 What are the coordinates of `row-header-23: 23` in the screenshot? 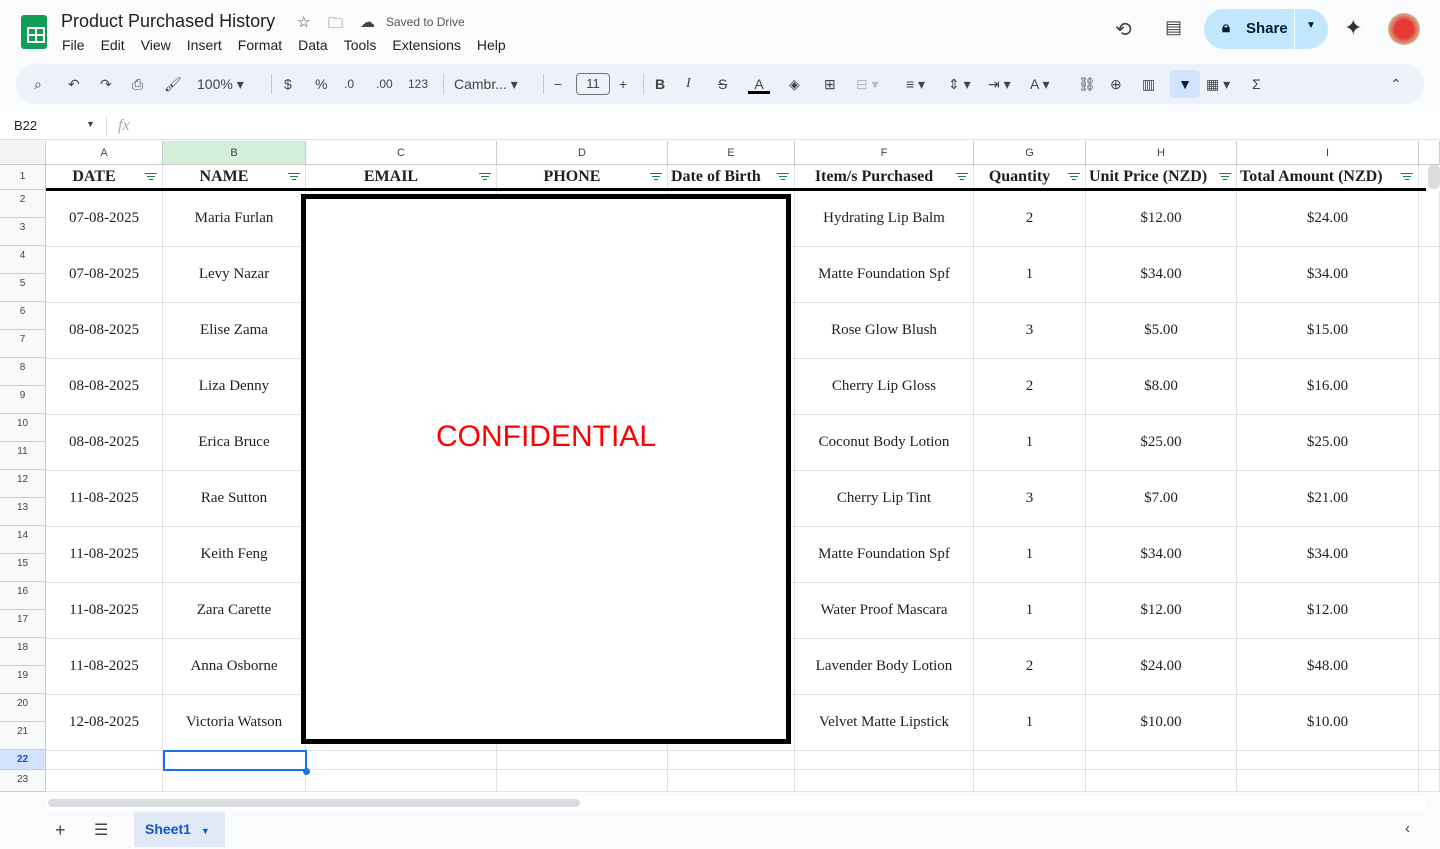 It's located at (23, 781).